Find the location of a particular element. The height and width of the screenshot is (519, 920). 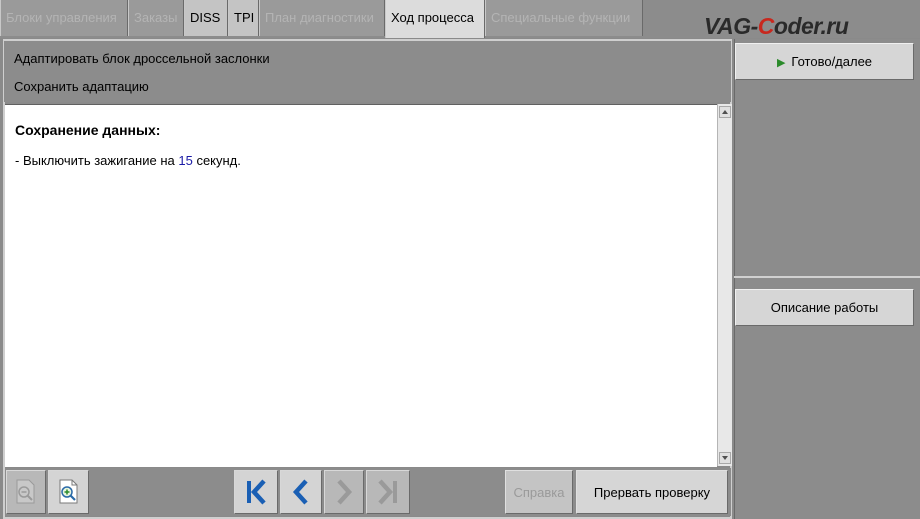

zoom-out-icon is located at coordinates (25, 491).